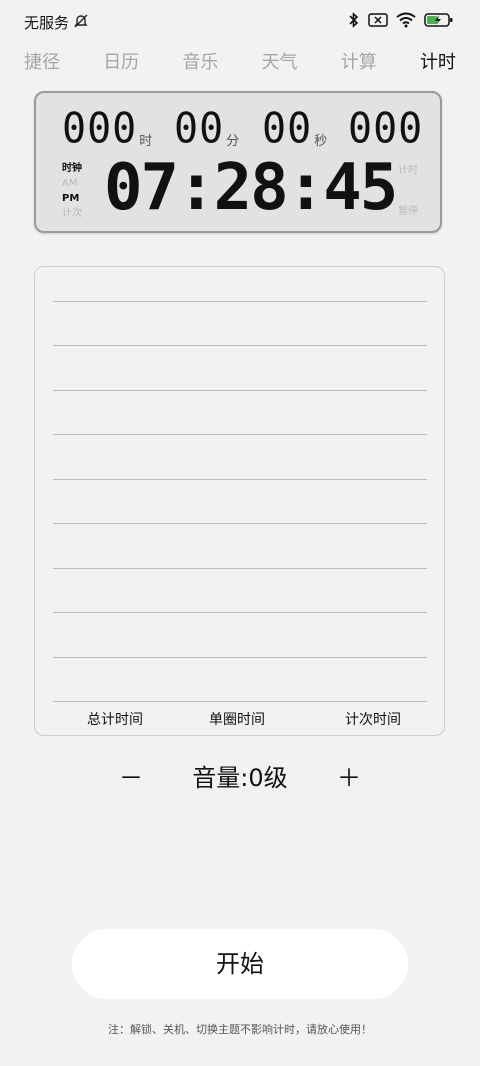  What do you see at coordinates (77, 191) in the screenshot?
I see `mode-indicators: 时钟 AM PM 计次` at bounding box center [77, 191].